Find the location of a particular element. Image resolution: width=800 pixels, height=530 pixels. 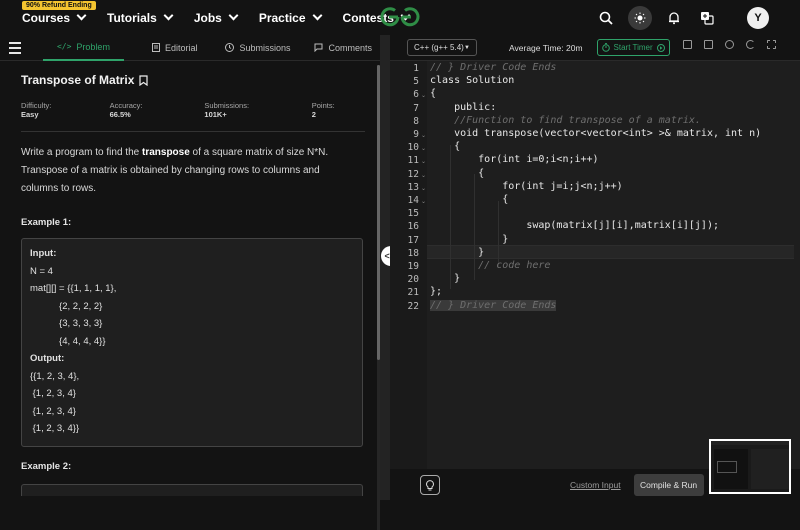

problem-title: Transpose of Matrix is located at coordinates (200, 80).